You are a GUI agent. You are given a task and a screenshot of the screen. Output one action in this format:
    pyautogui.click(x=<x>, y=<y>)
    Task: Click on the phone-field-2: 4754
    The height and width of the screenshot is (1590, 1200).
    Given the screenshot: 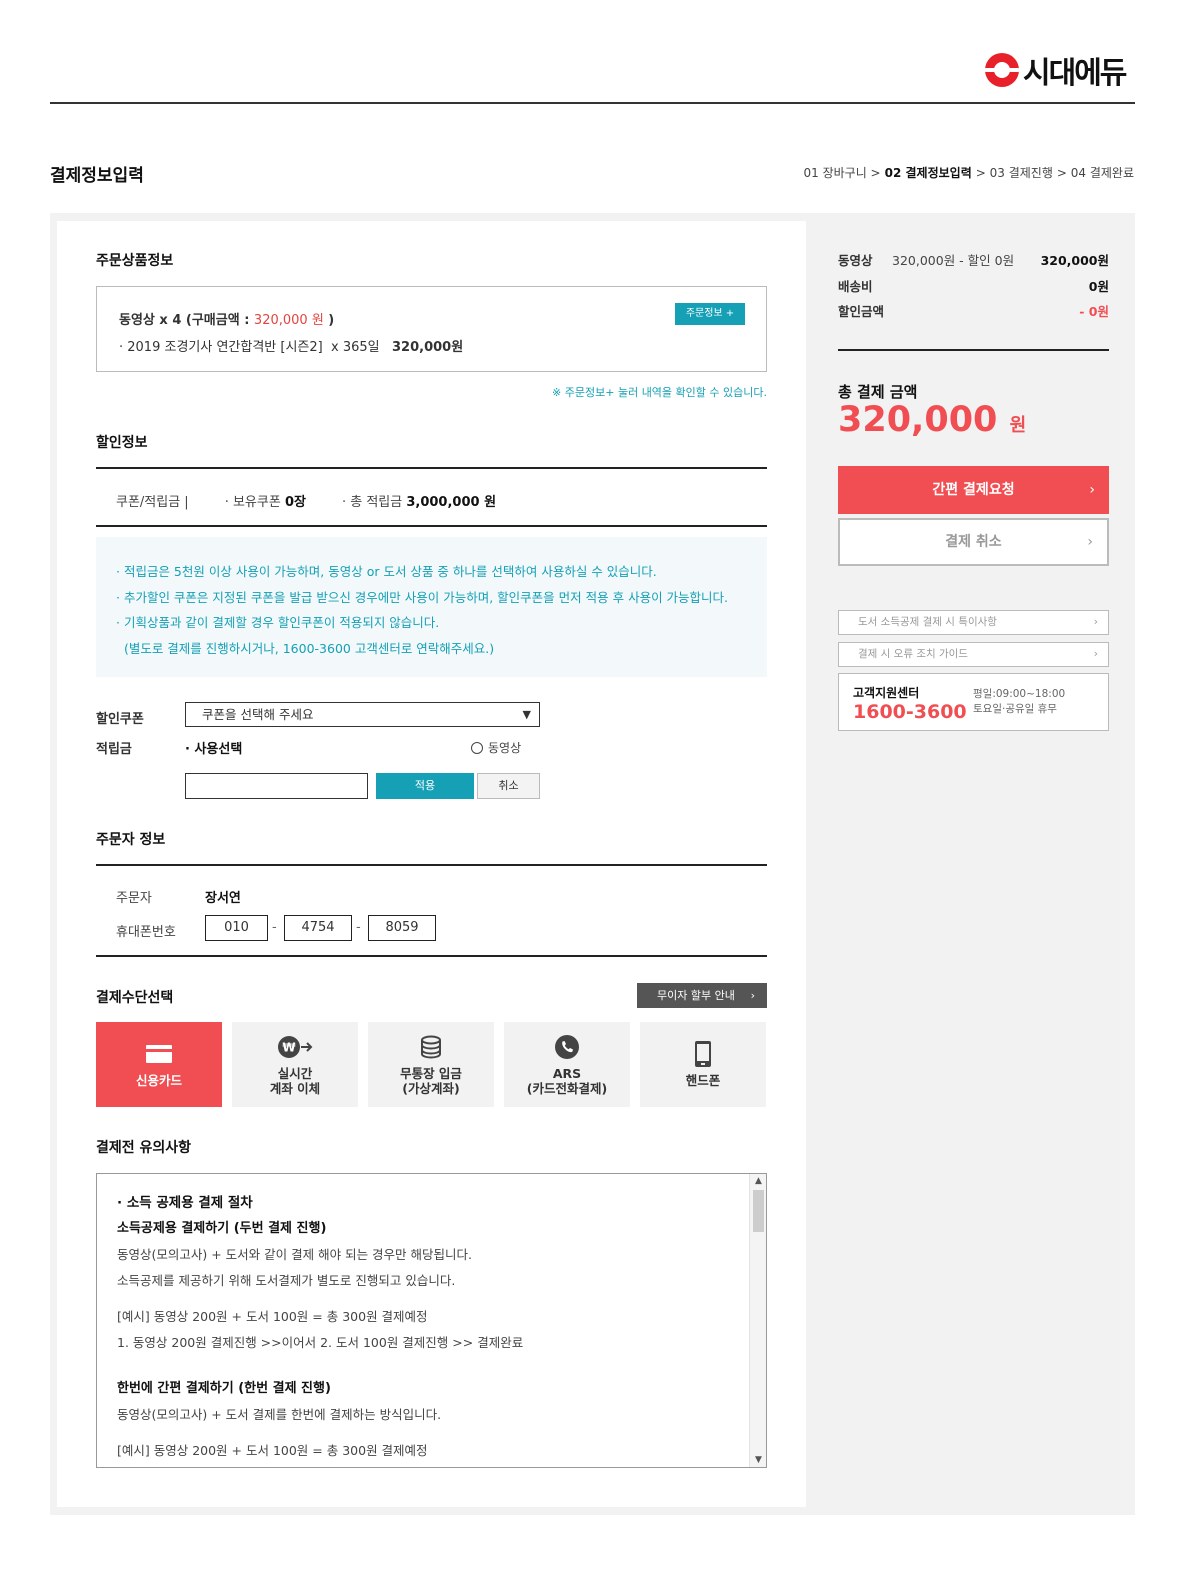 What is the action you would take?
    pyautogui.click(x=318, y=928)
    